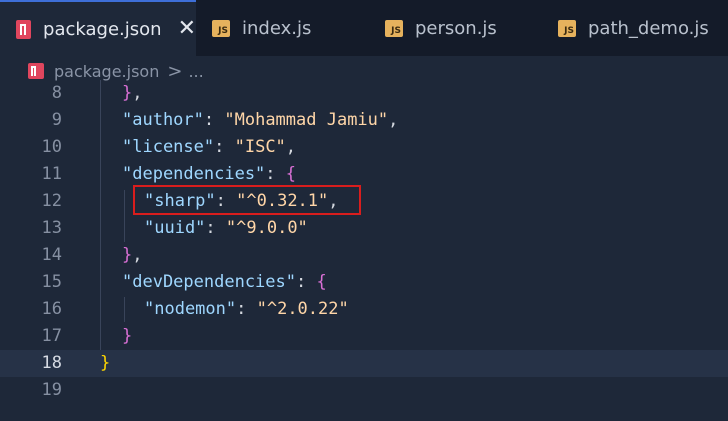  Describe the element at coordinates (175, 71) in the screenshot. I see `chevron-right-icon: >` at that location.